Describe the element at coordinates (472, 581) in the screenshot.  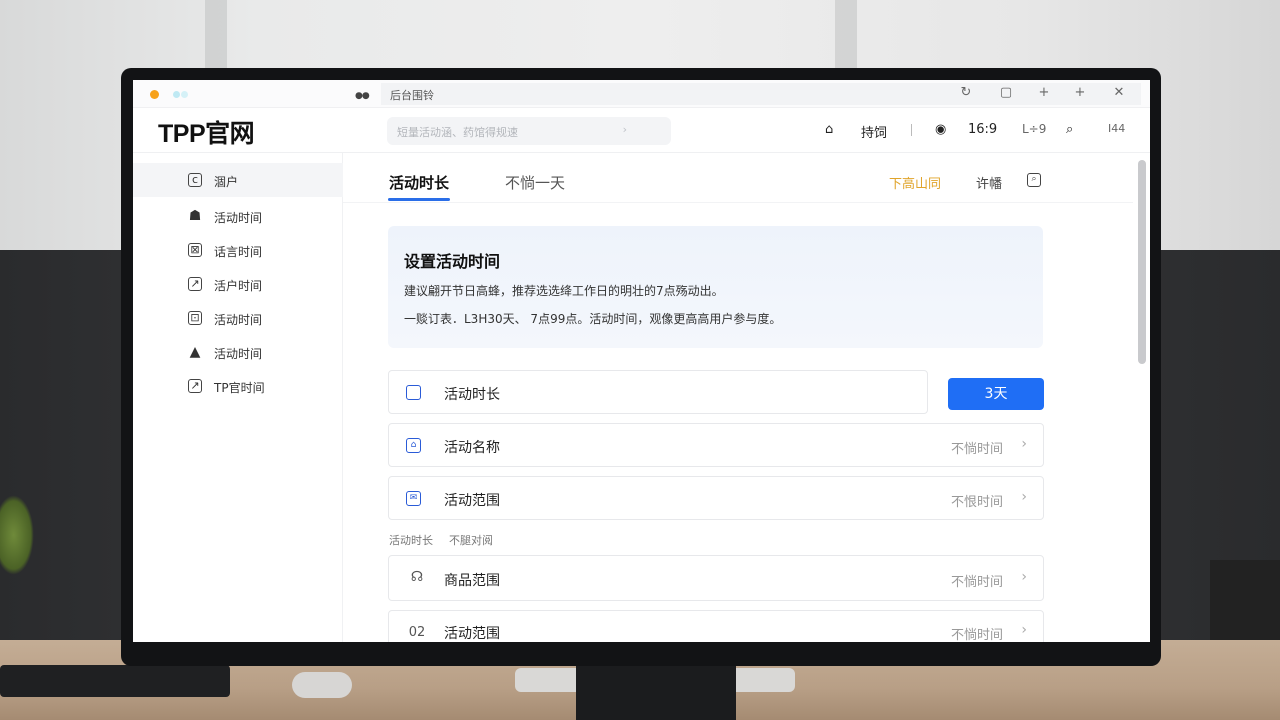
I see `row-label: 商品范围` at that location.